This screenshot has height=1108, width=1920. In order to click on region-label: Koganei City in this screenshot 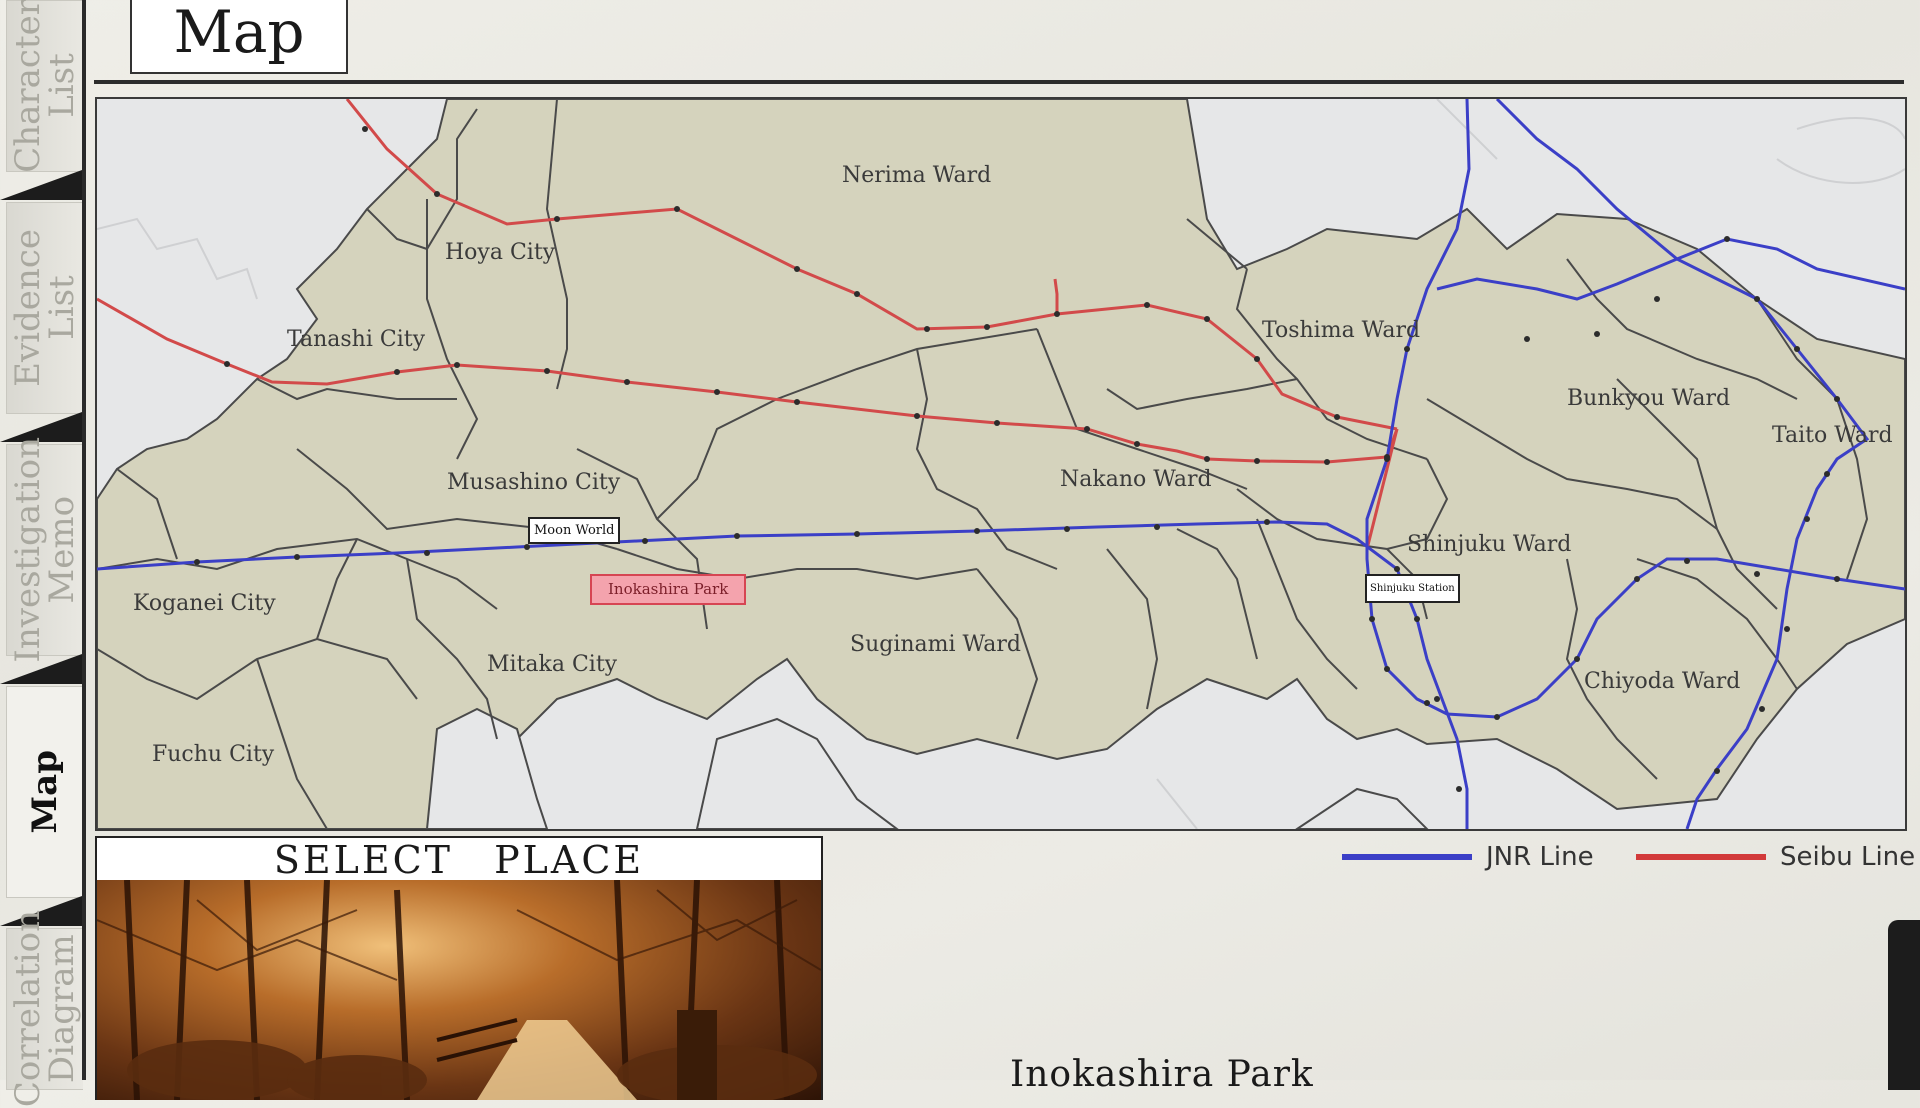, I will do `click(204, 603)`.